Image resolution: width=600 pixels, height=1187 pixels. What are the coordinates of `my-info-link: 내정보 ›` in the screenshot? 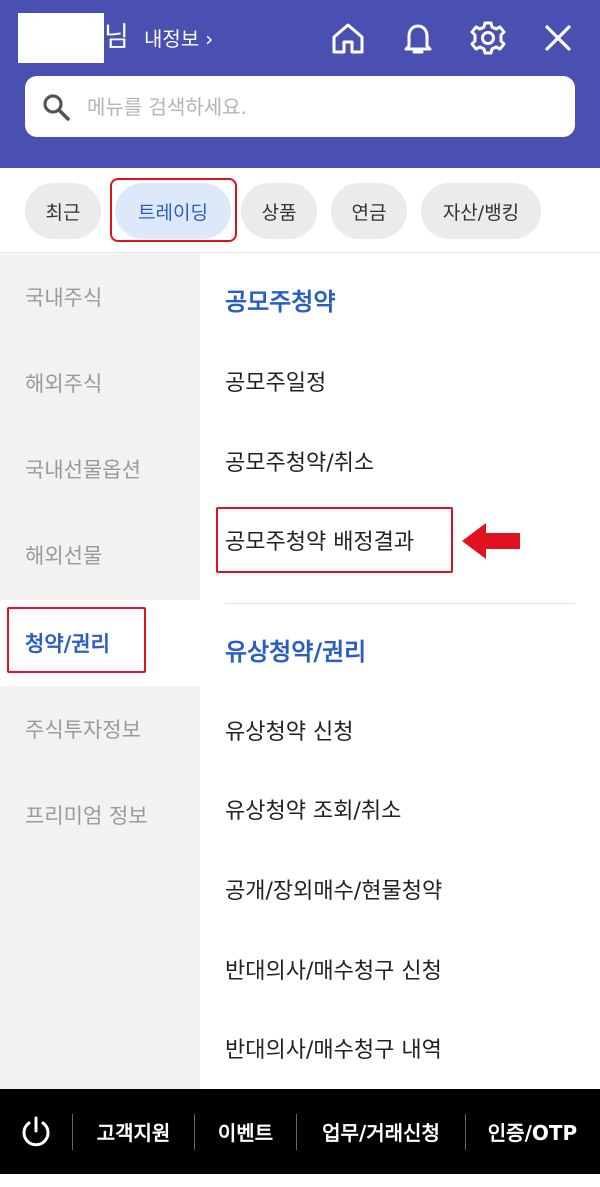 It's located at (178, 39).